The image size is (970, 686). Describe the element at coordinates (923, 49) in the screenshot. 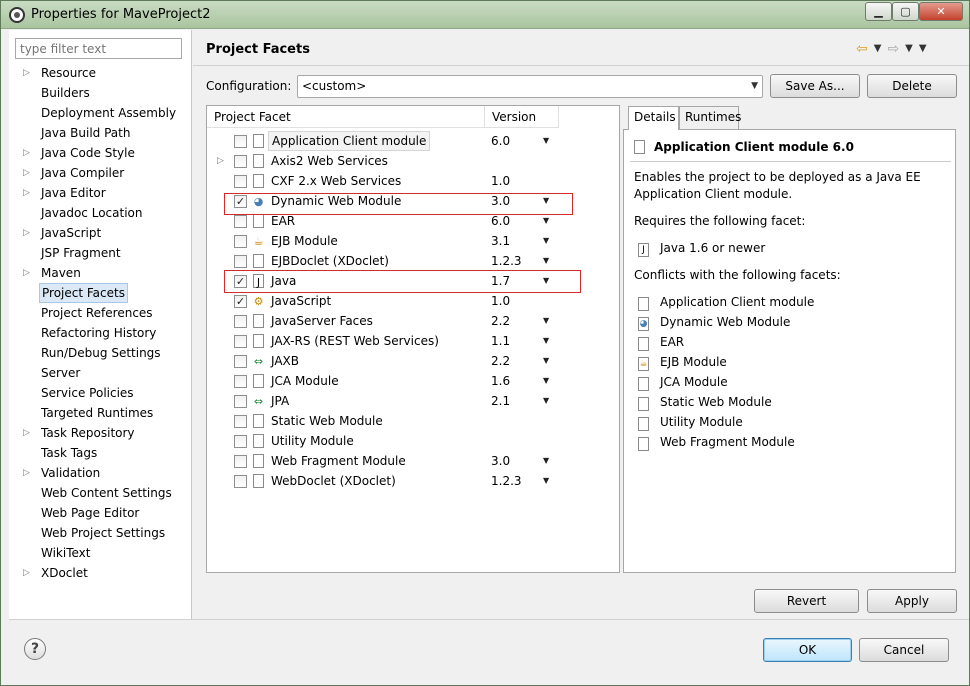

I see `view-menu-icon: ▼` at that location.